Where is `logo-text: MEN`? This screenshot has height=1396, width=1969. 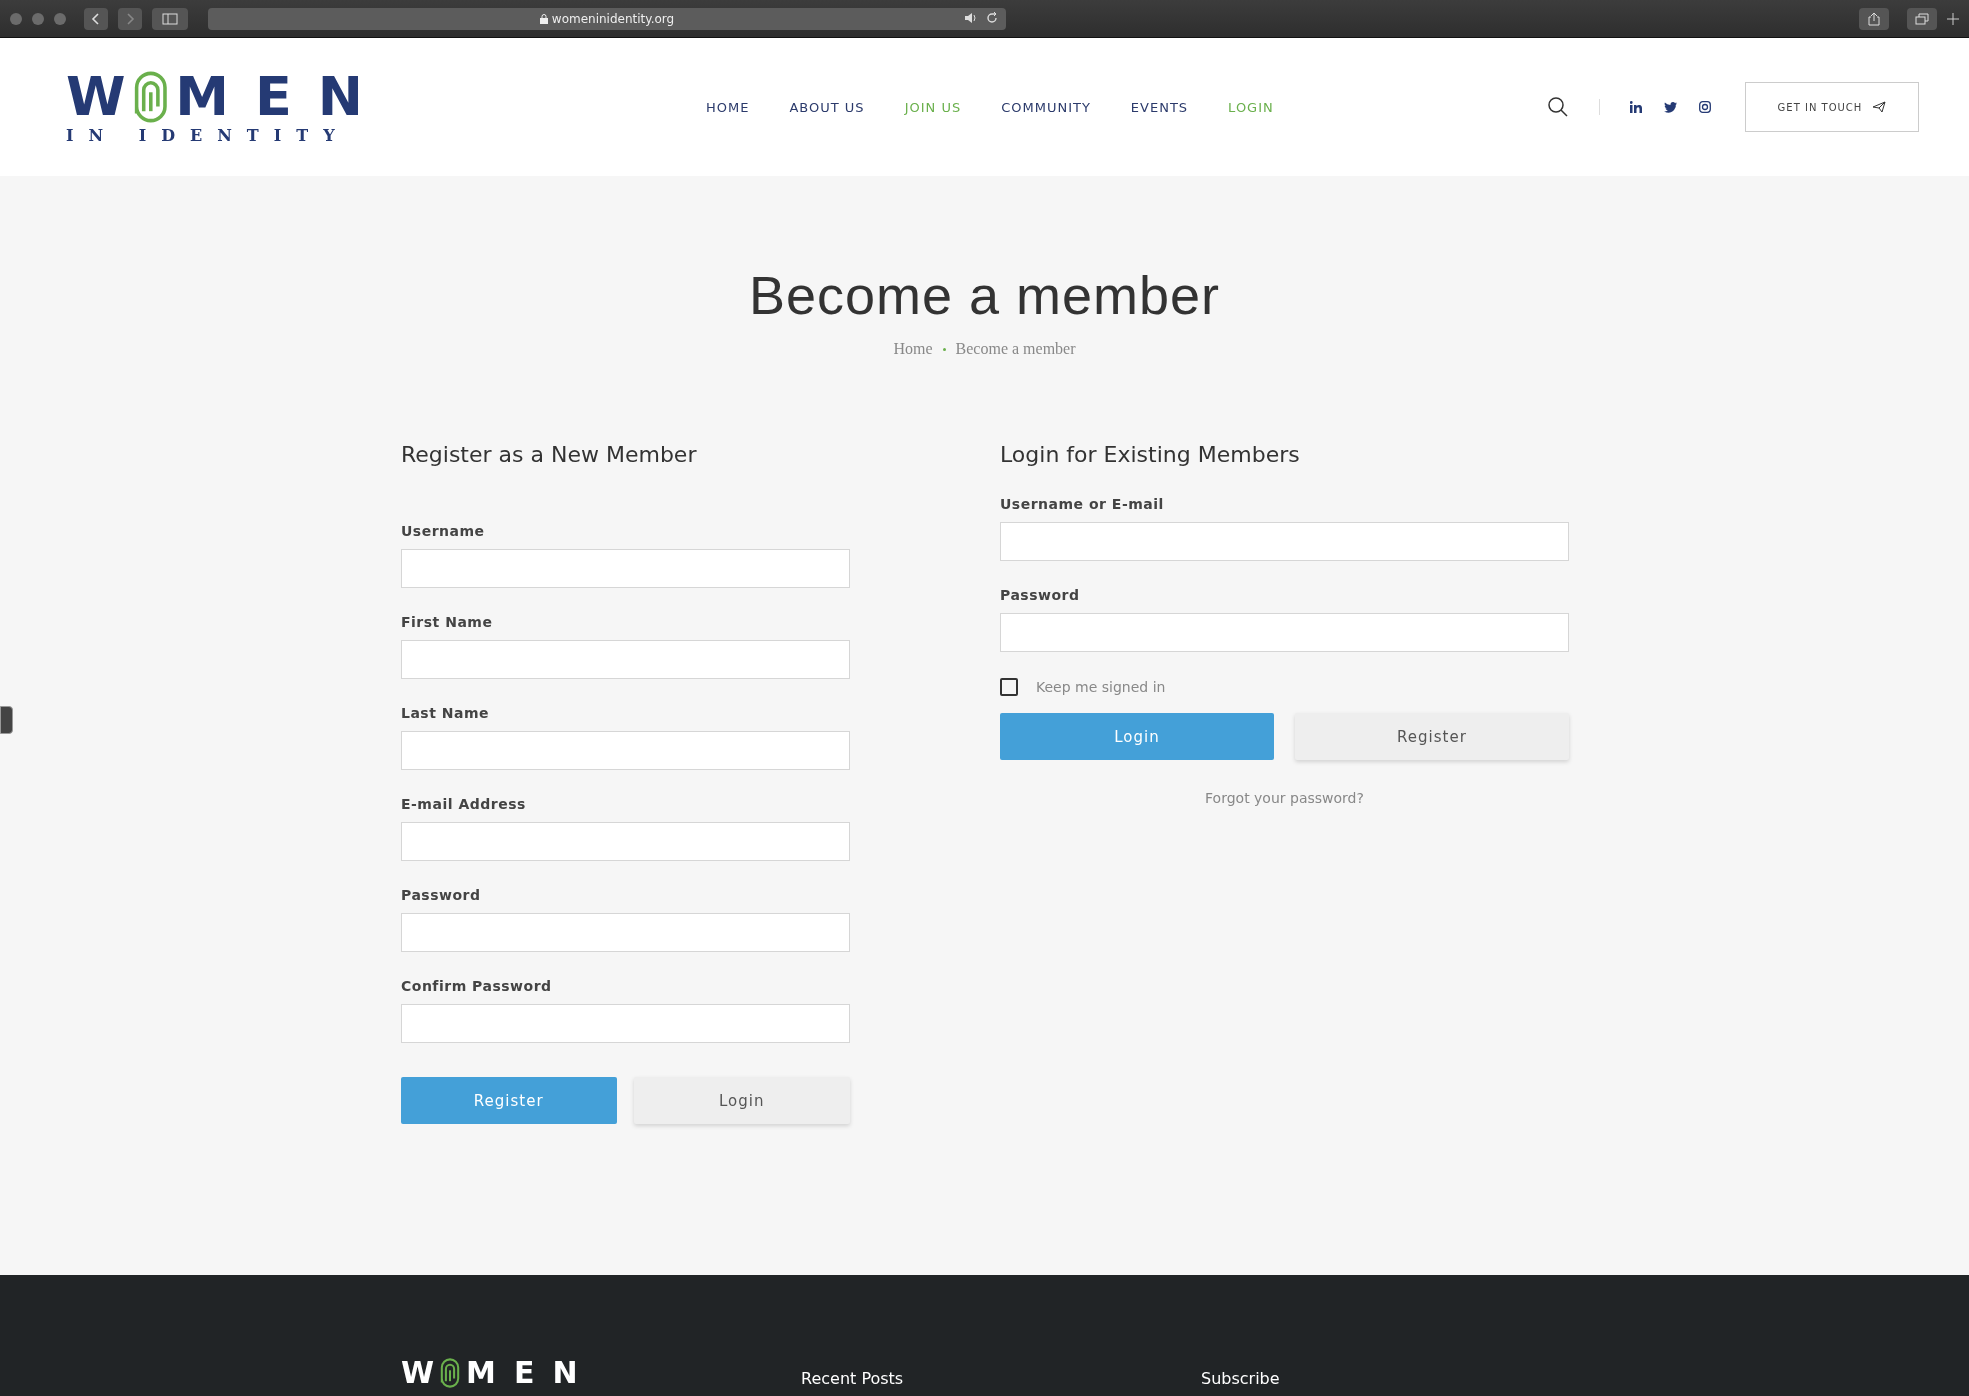 logo-text: MEN is located at coordinates (282, 96).